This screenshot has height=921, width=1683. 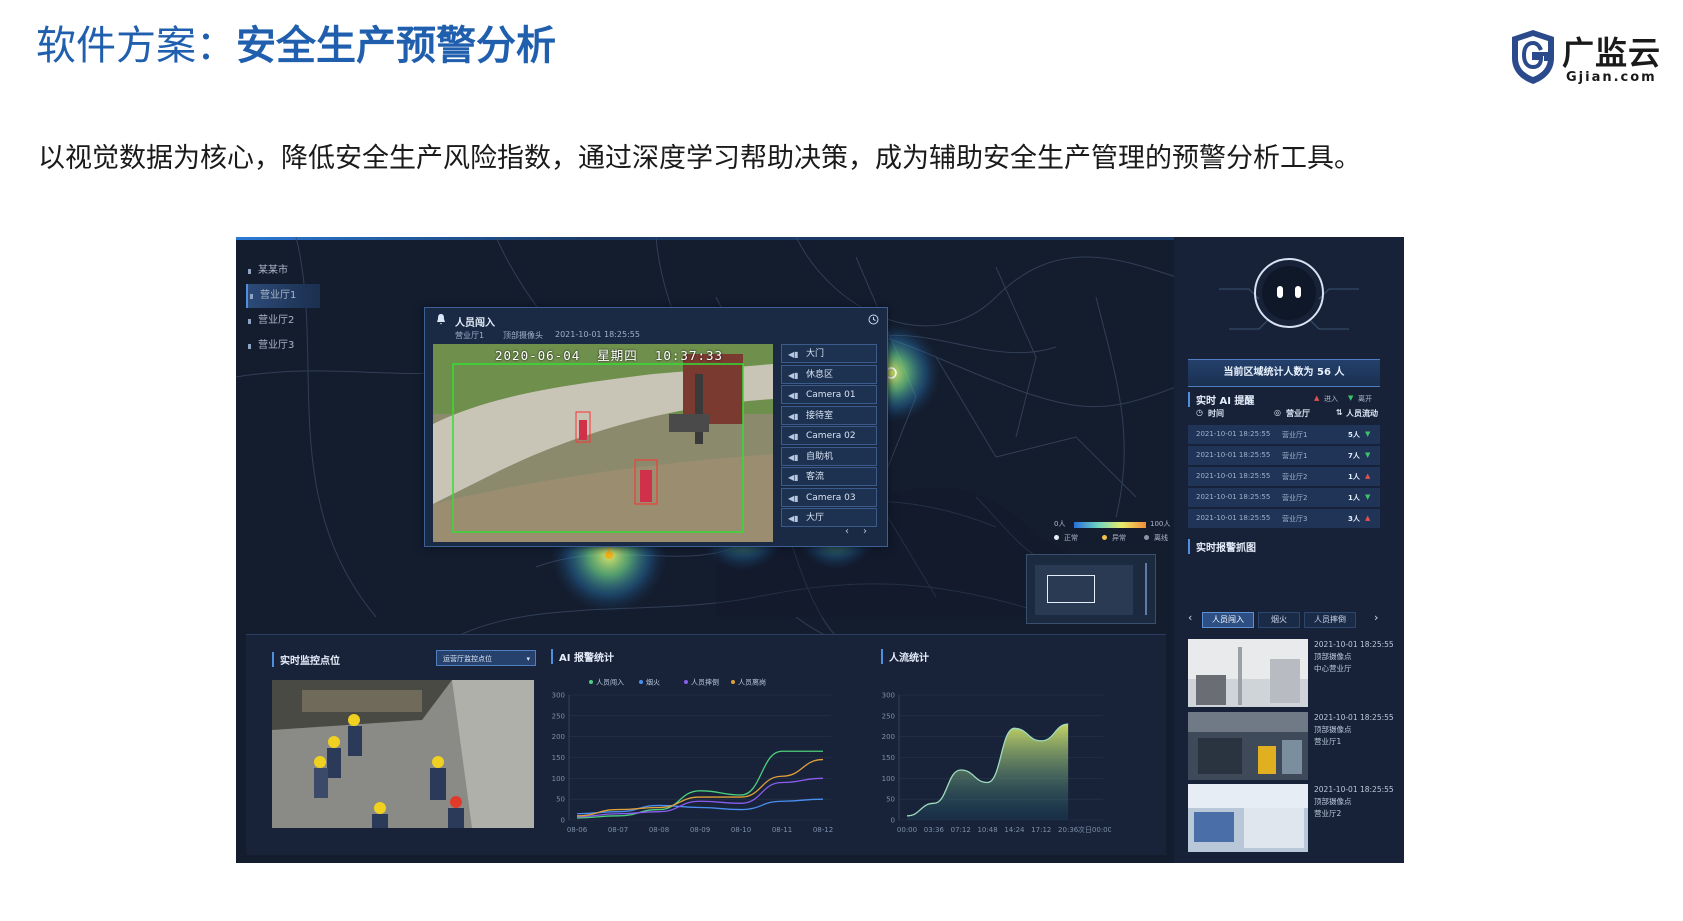 I want to click on row-flow: 5人, so click(x=1354, y=435).